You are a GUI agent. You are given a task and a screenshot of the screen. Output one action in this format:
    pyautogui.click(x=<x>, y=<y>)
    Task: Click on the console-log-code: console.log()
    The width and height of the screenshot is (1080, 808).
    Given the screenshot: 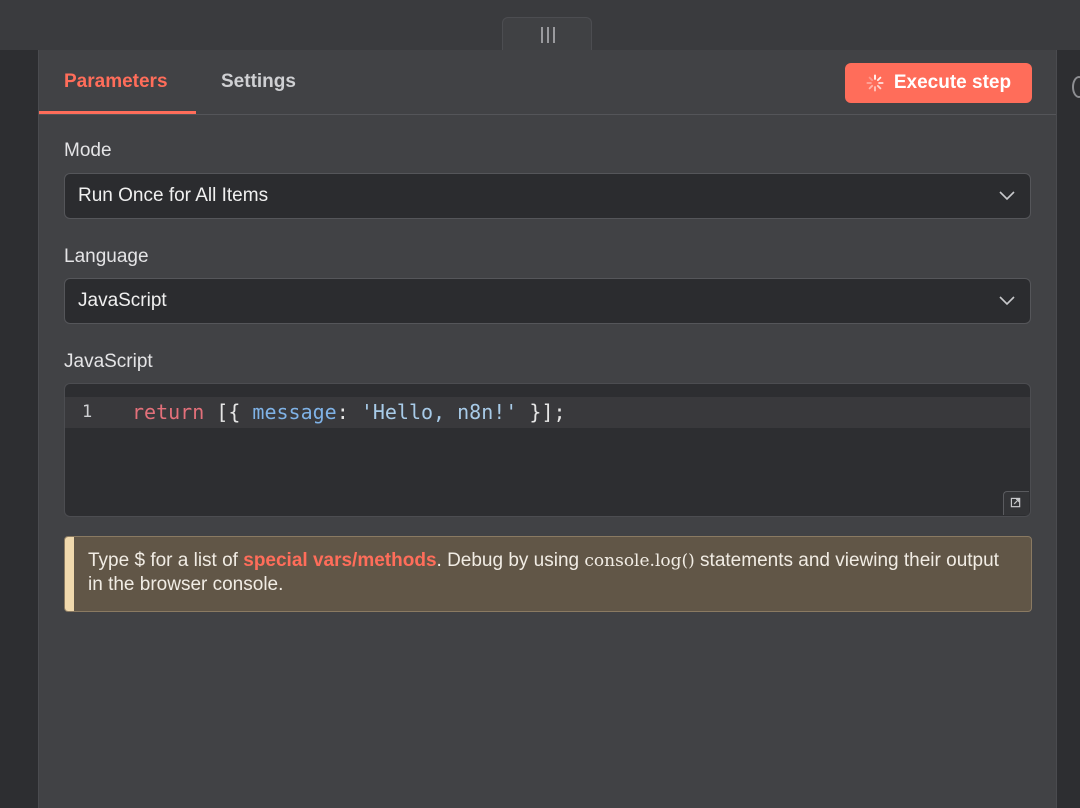 What is the action you would take?
    pyautogui.click(x=639, y=561)
    